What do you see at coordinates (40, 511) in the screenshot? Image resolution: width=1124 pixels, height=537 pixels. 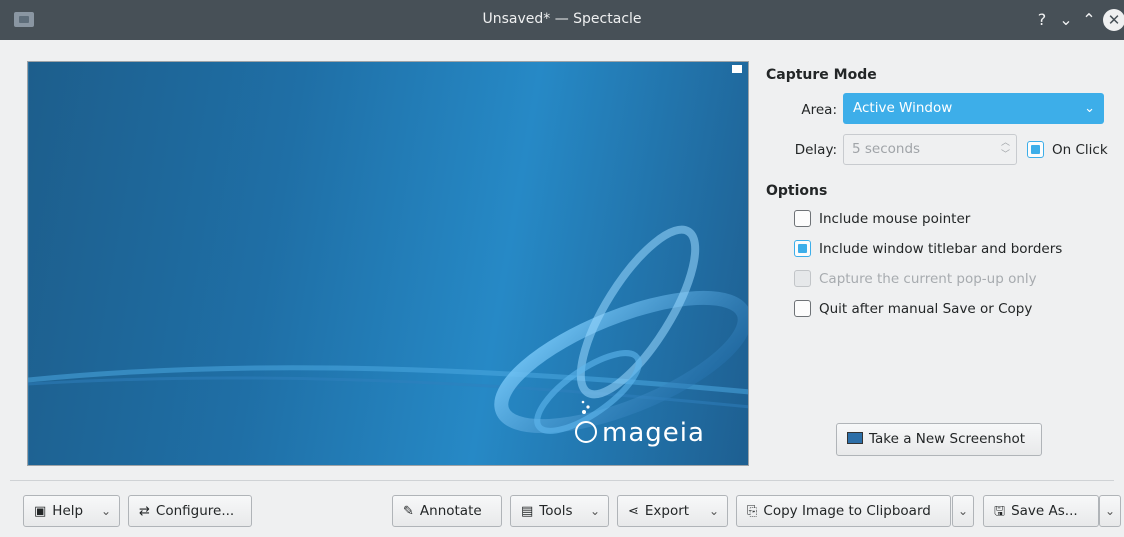 I see `help-book-icon: ▣` at bounding box center [40, 511].